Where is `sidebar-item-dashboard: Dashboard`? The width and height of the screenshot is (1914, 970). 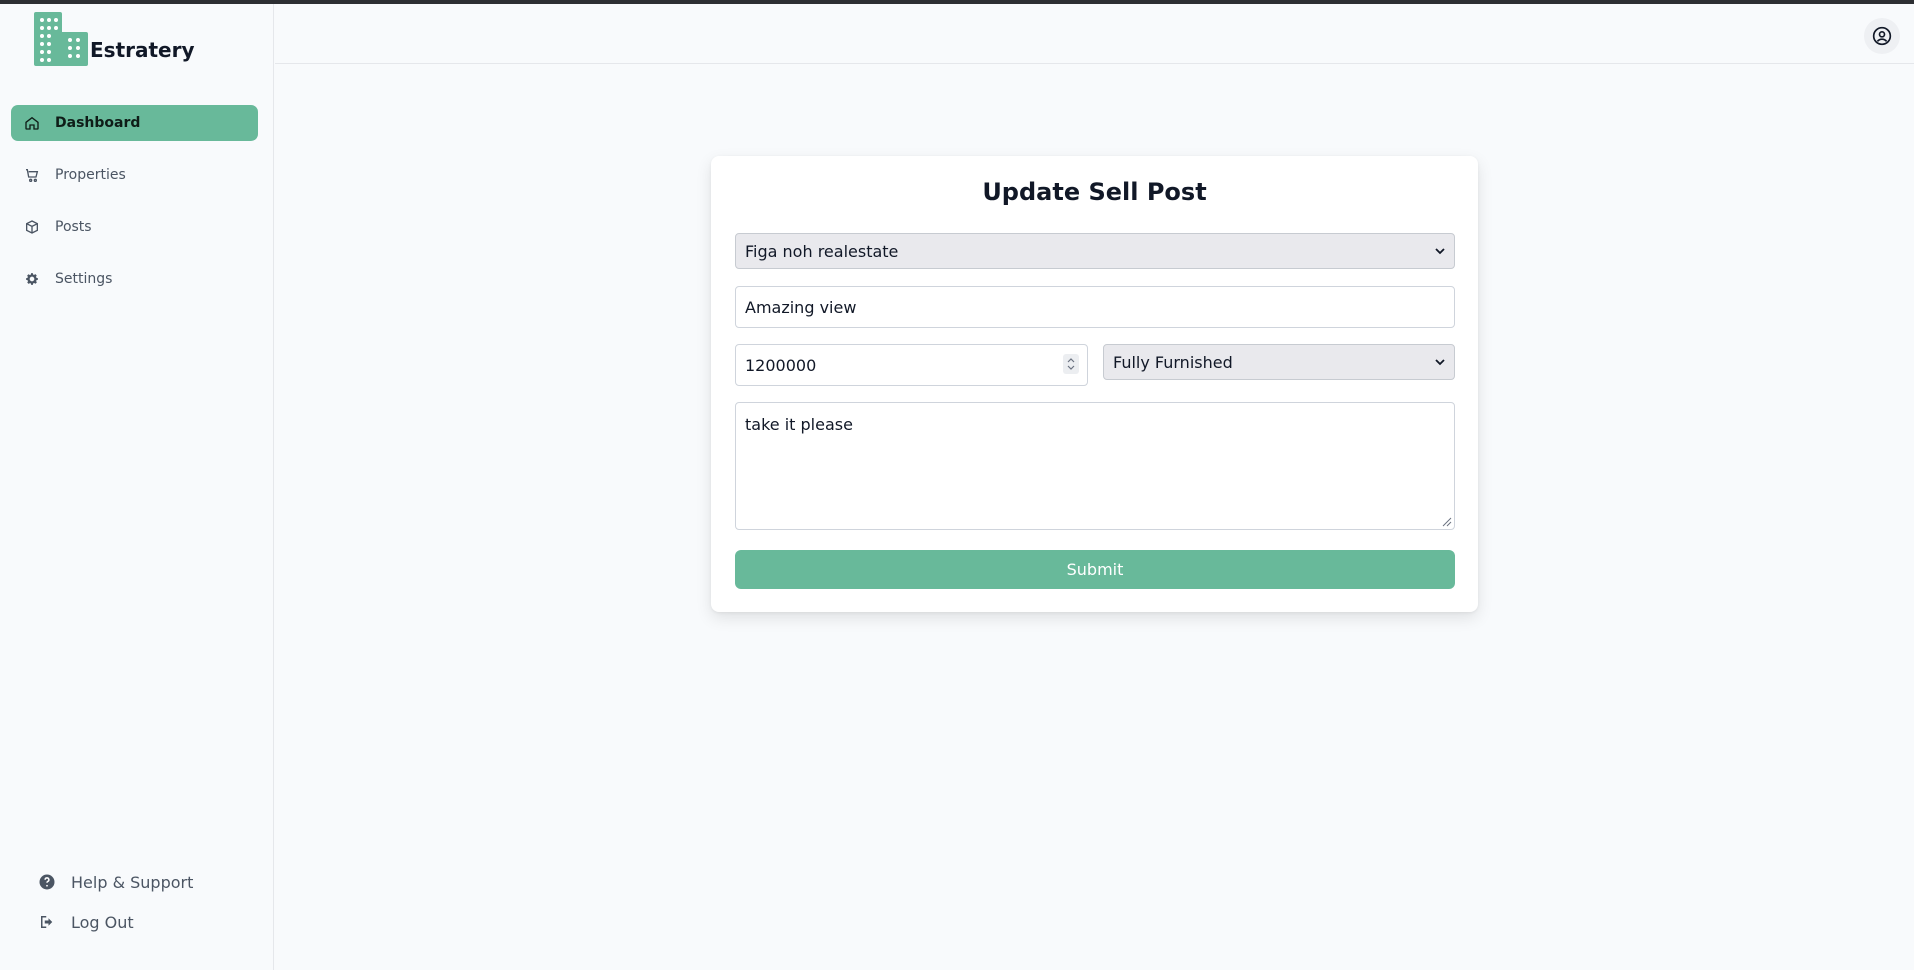 sidebar-item-dashboard: Dashboard is located at coordinates (134, 123).